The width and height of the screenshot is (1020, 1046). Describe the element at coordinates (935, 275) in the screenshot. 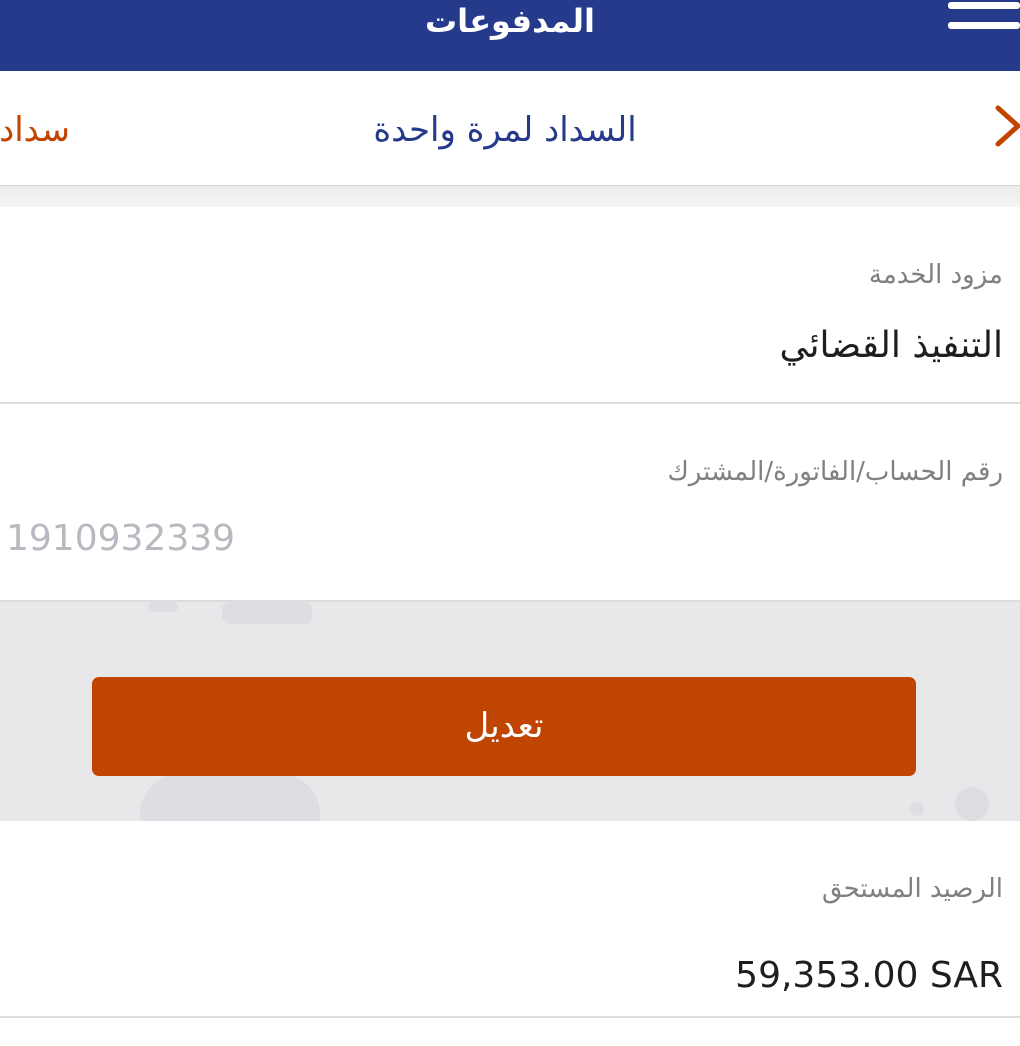

I see `service-provider-label: مزود الخدمة` at that location.